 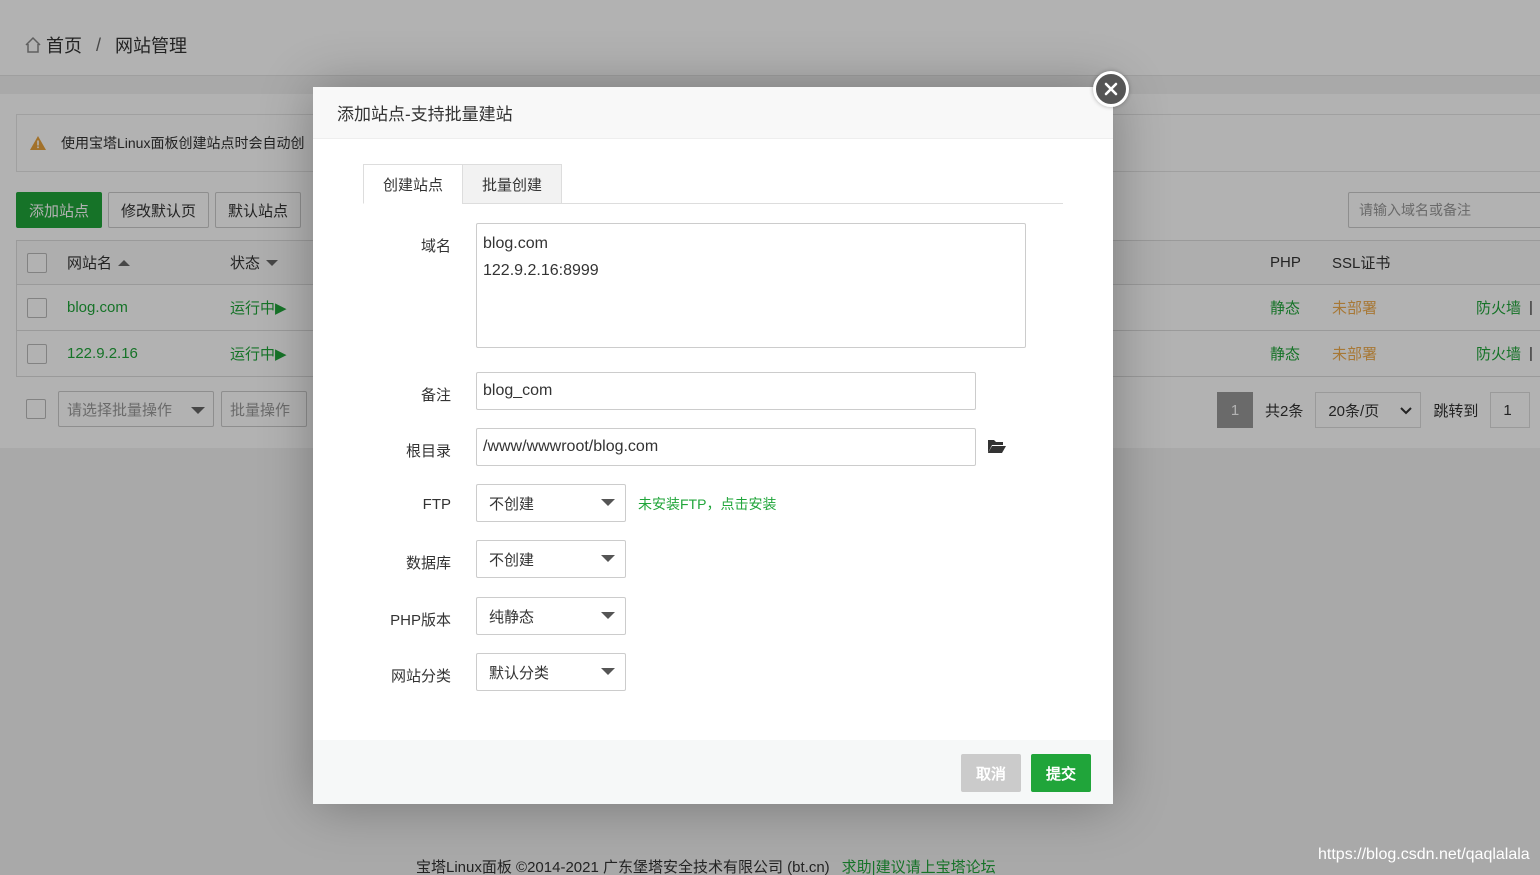 What do you see at coordinates (726, 391) in the screenshot?
I see `remark-input: blog_com` at bounding box center [726, 391].